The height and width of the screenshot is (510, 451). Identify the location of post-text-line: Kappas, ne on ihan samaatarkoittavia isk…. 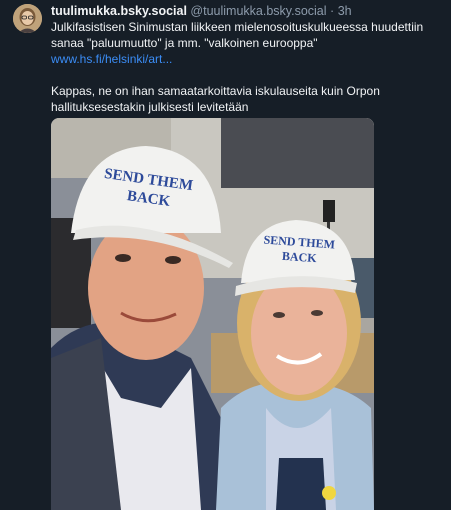
(215, 91).